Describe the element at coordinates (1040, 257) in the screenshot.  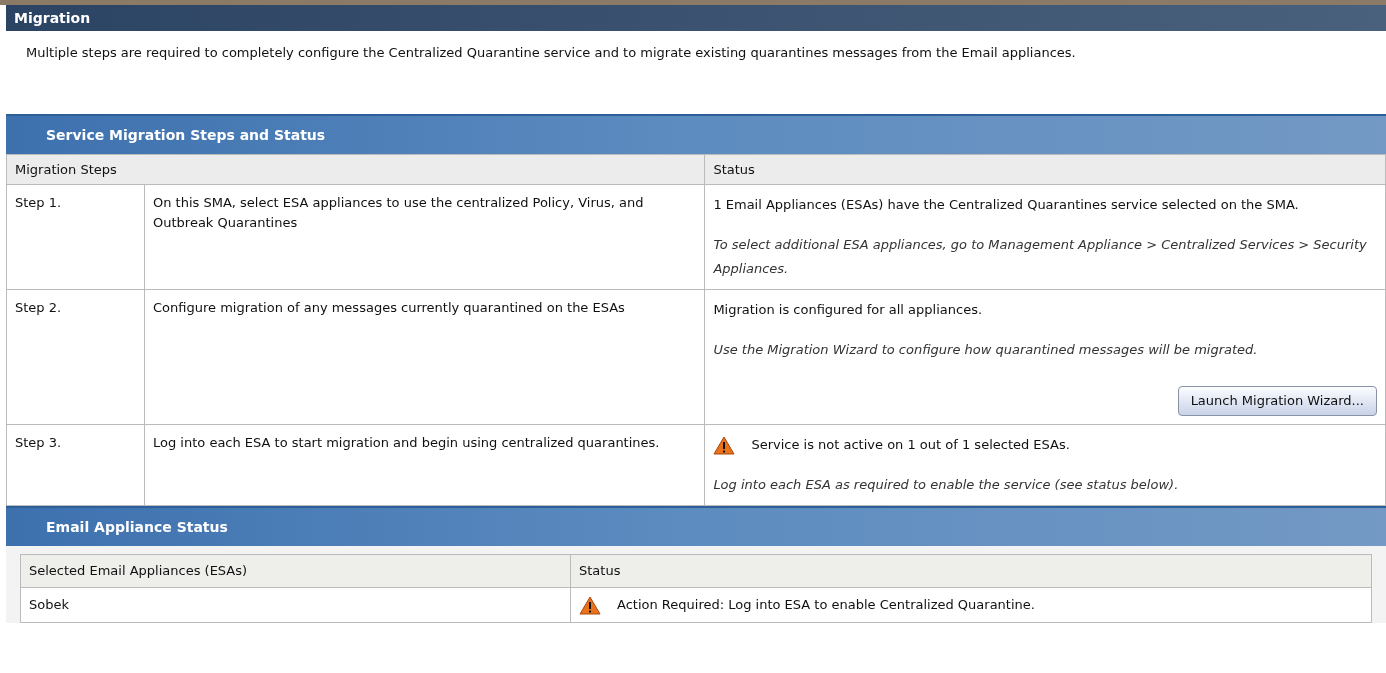
I see `status-note: To select additional ESA appliances, go to Management Appliance > Centralized Services > Security Appliances.` at that location.